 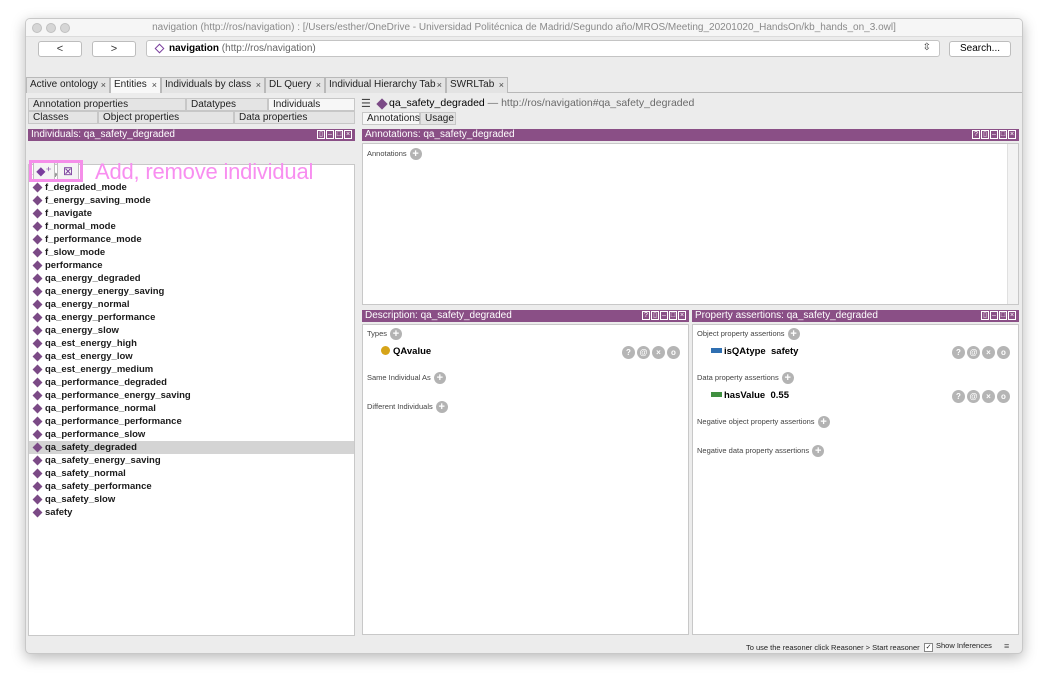 I want to click on individual-list-item: qa_energy_energy_saving, so click(x=191, y=291).